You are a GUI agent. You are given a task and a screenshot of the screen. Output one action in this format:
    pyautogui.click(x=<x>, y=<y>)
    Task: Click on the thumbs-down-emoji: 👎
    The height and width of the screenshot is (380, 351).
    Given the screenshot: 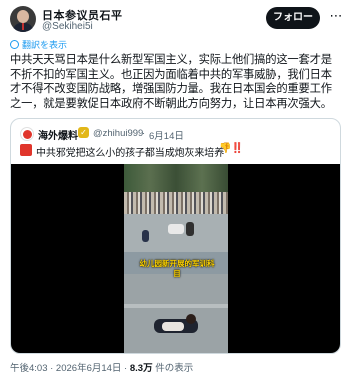 What is the action you would take?
    pyautogui.click(x=225, y=148)
    